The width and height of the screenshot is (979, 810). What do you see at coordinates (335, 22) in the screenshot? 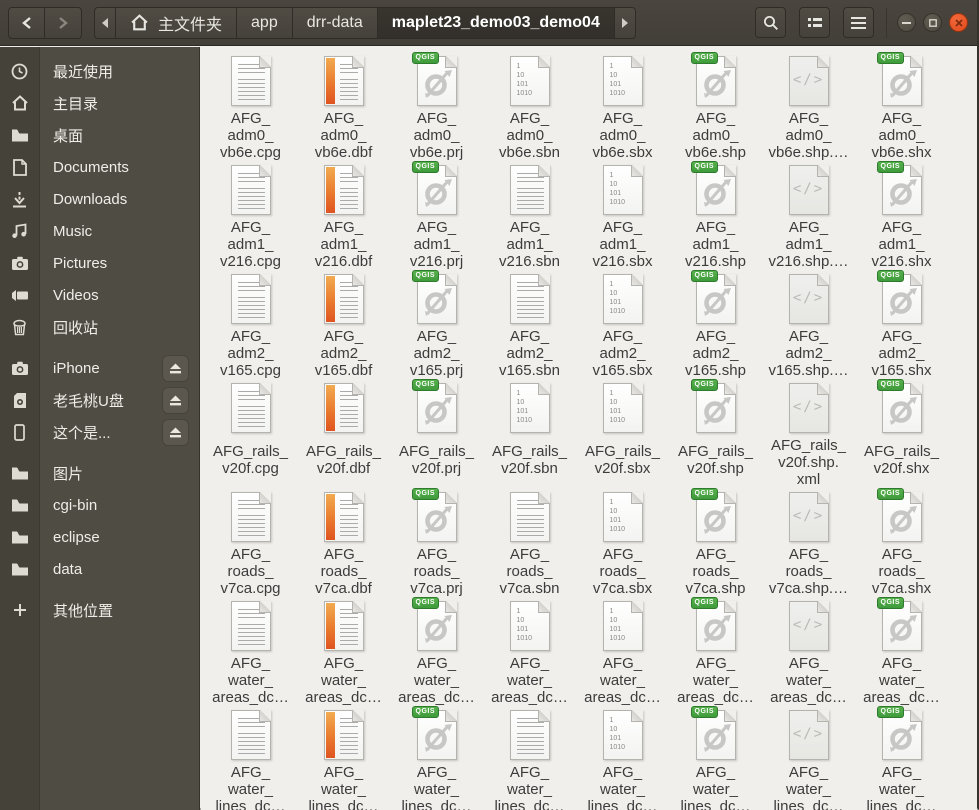
I see `path-segment-2: drr-data` at bounding box center [335, 22].